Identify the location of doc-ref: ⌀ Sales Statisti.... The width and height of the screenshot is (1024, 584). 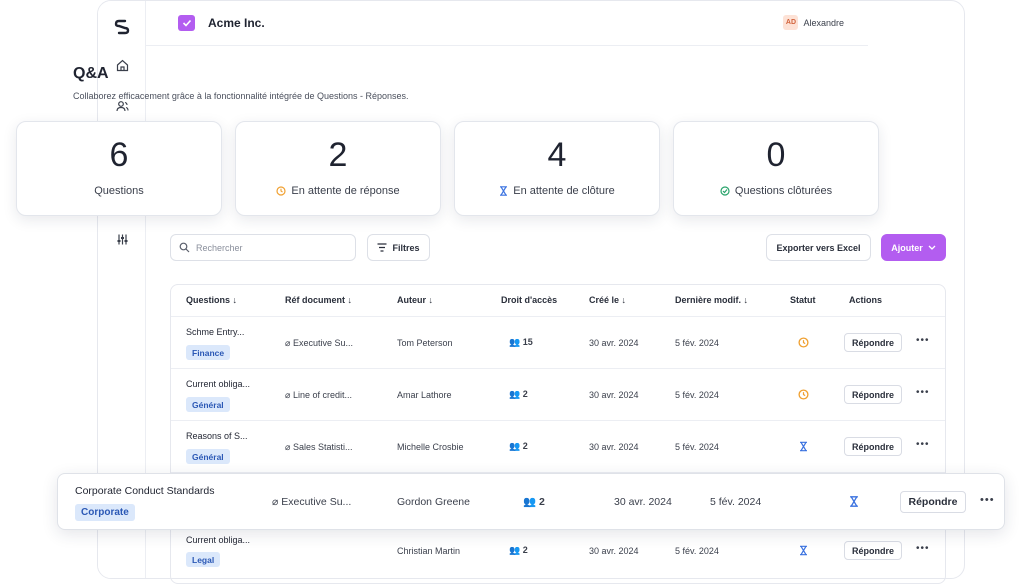
(318, 447).